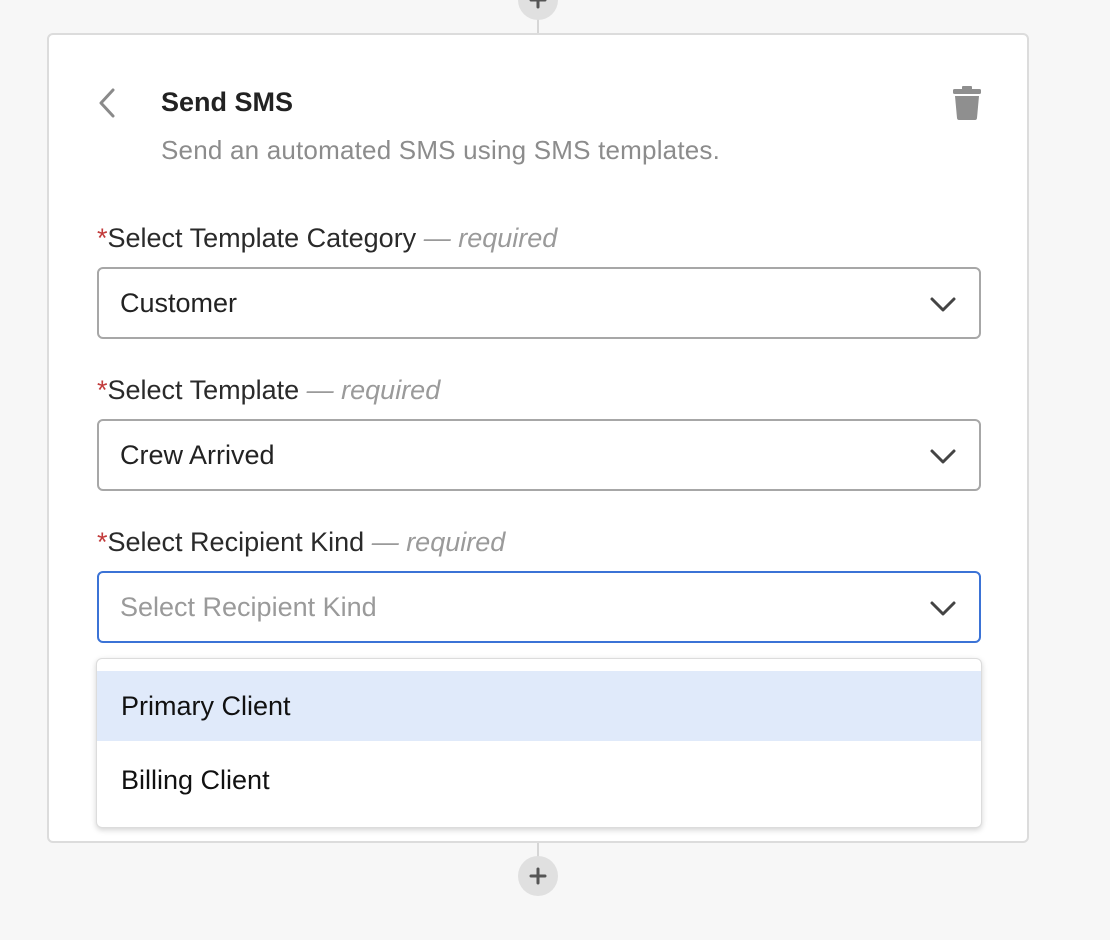 The width and height of the screenshot is (1110, 940). Describe the element at coordinates (539, 743) in the screenshot. I see `recipient-kind-dropdown: Primary Client Billing Client` at that location.